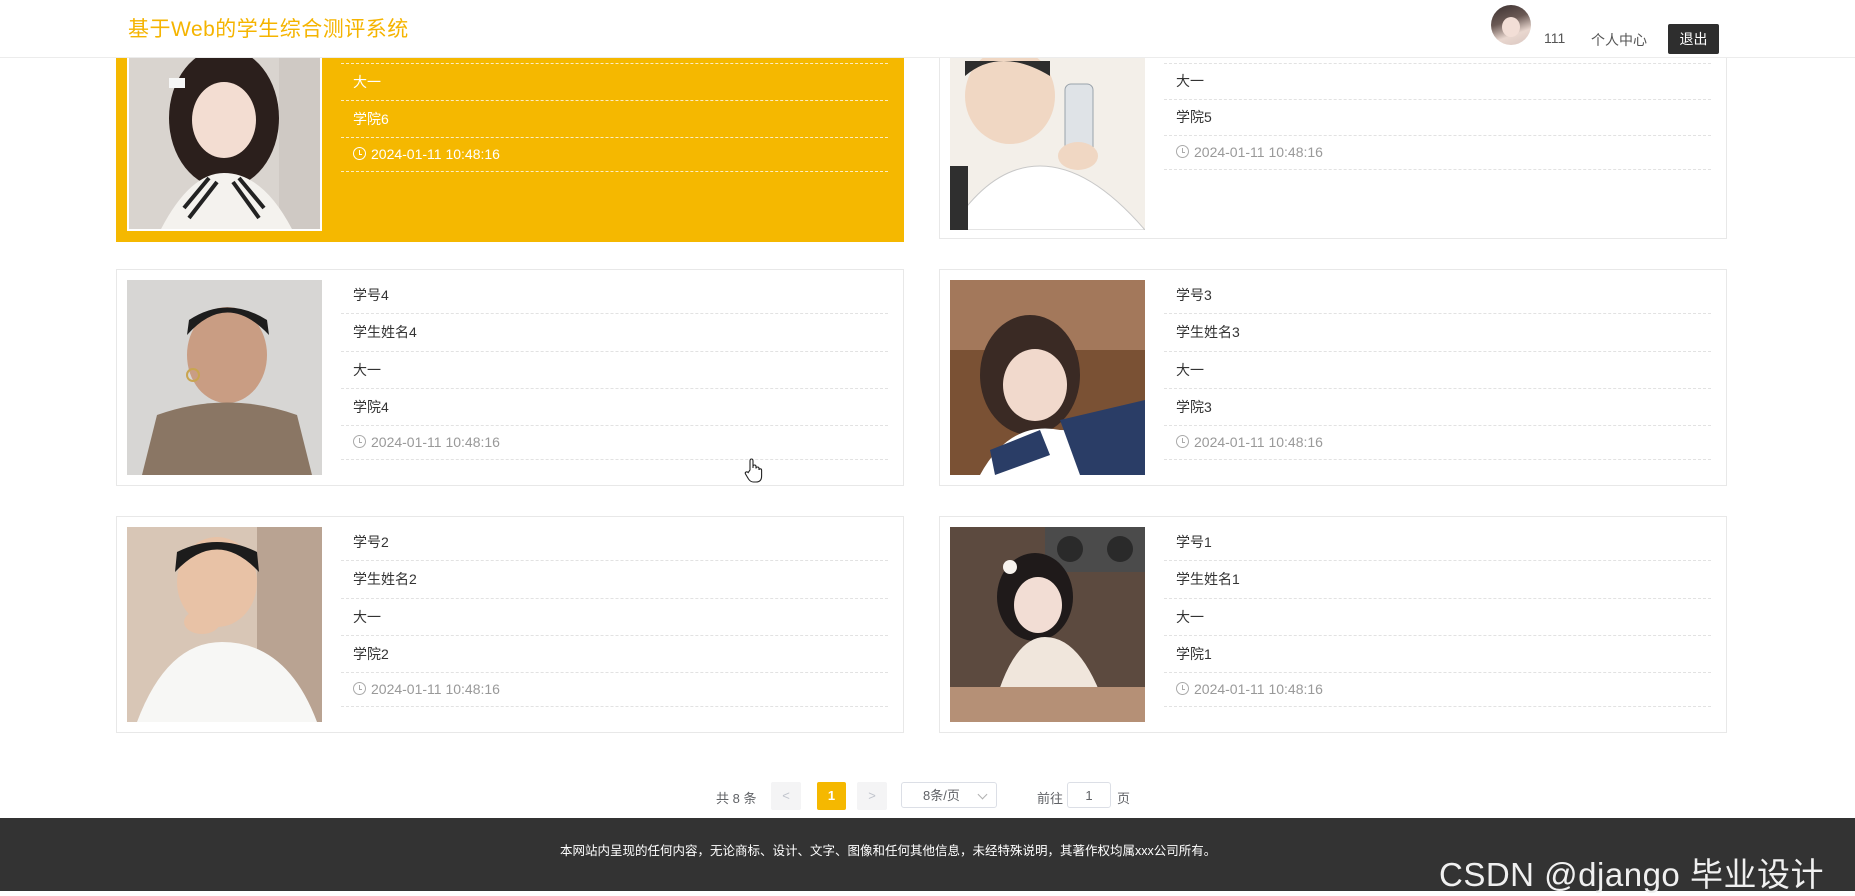  I want to click on pagination: 共 8 条 < 1 > 8条/页 前往 页, so click(927, 796).